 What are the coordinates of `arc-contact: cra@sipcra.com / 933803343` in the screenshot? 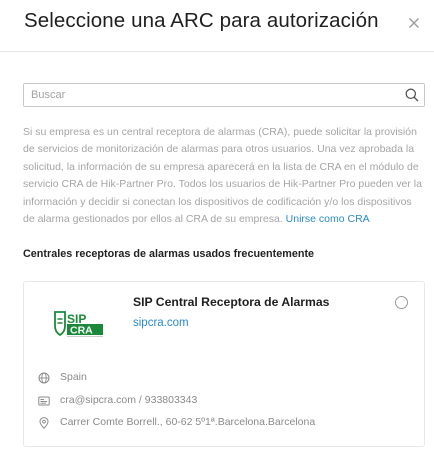 It's located at (129, 400).